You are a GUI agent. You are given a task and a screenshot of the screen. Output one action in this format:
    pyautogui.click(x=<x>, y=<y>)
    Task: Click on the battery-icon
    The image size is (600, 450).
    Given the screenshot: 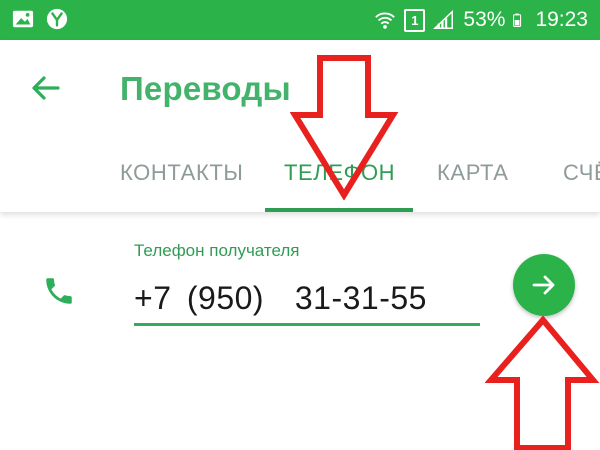 What is the action you would take?
    pyautogui.click(x=517, y=20)
    